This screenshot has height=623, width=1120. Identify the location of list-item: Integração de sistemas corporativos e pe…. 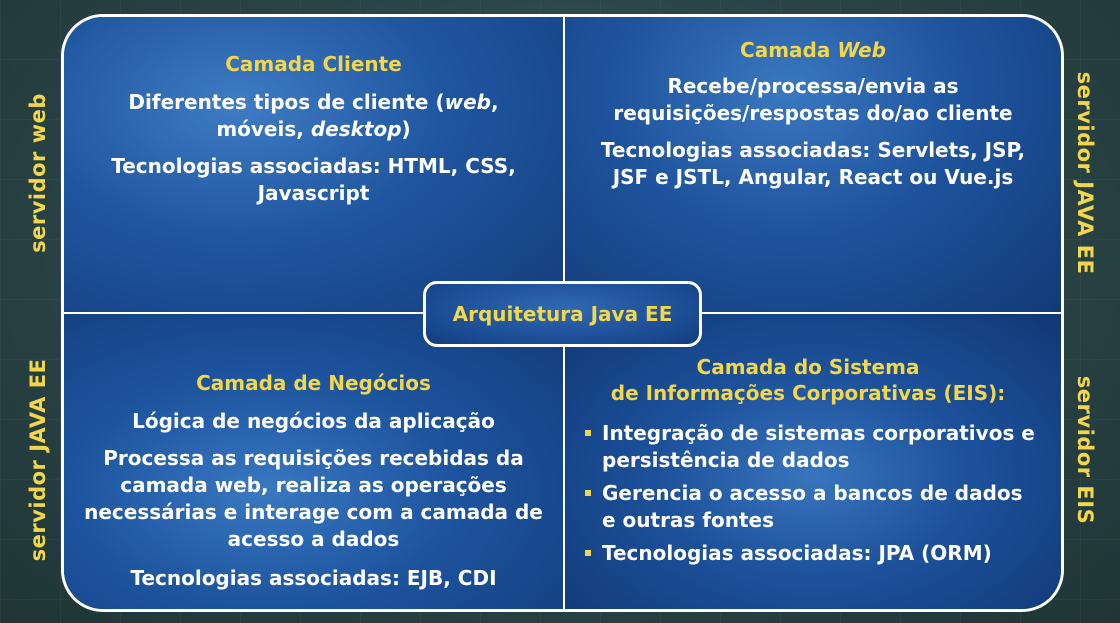
(808, 447).